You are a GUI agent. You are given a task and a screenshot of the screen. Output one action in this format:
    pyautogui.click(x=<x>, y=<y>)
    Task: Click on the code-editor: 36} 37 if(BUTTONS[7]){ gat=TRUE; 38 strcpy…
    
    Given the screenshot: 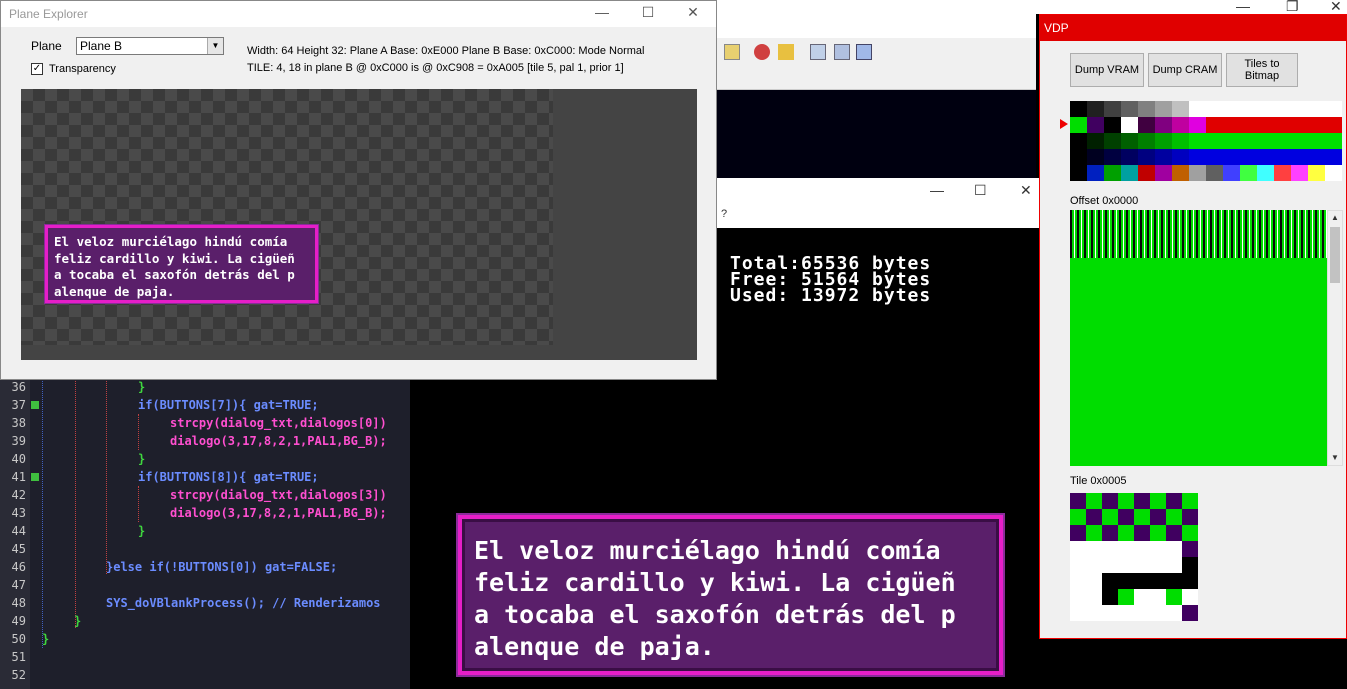 What is the action you would take?
    pyautogui.click(x=205, y=533)
    